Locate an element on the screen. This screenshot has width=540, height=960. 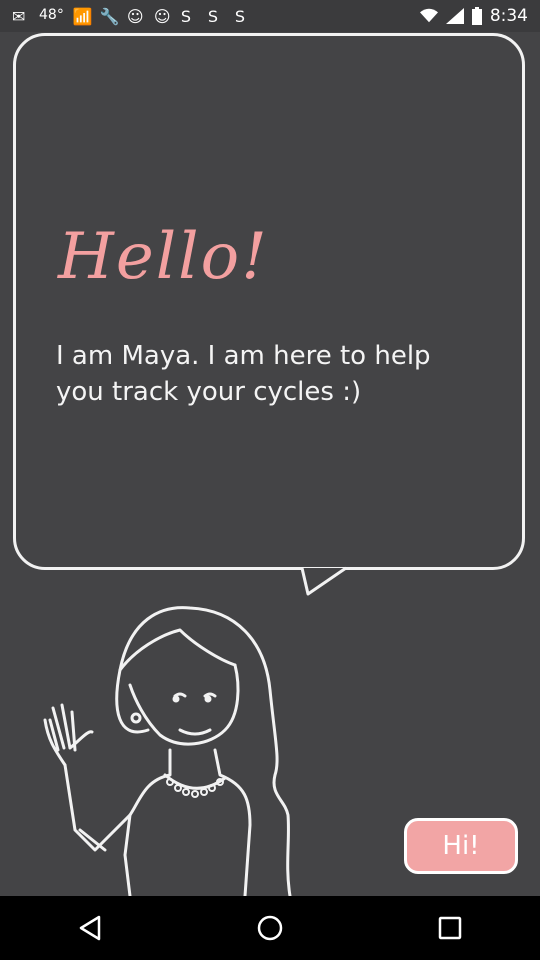
back-icon is located at coordinates (90, 928).